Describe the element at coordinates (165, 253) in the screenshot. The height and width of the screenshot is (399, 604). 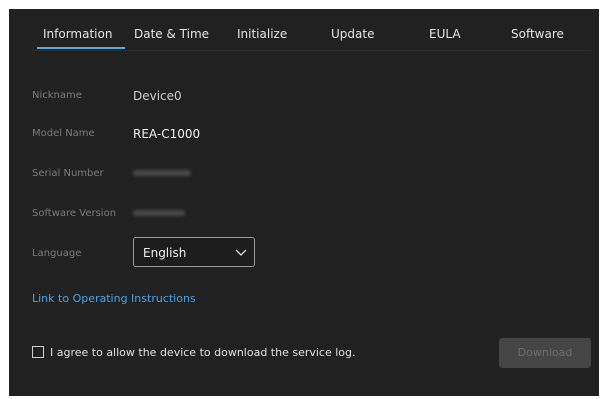
I see `language-select-value: English` at that location.